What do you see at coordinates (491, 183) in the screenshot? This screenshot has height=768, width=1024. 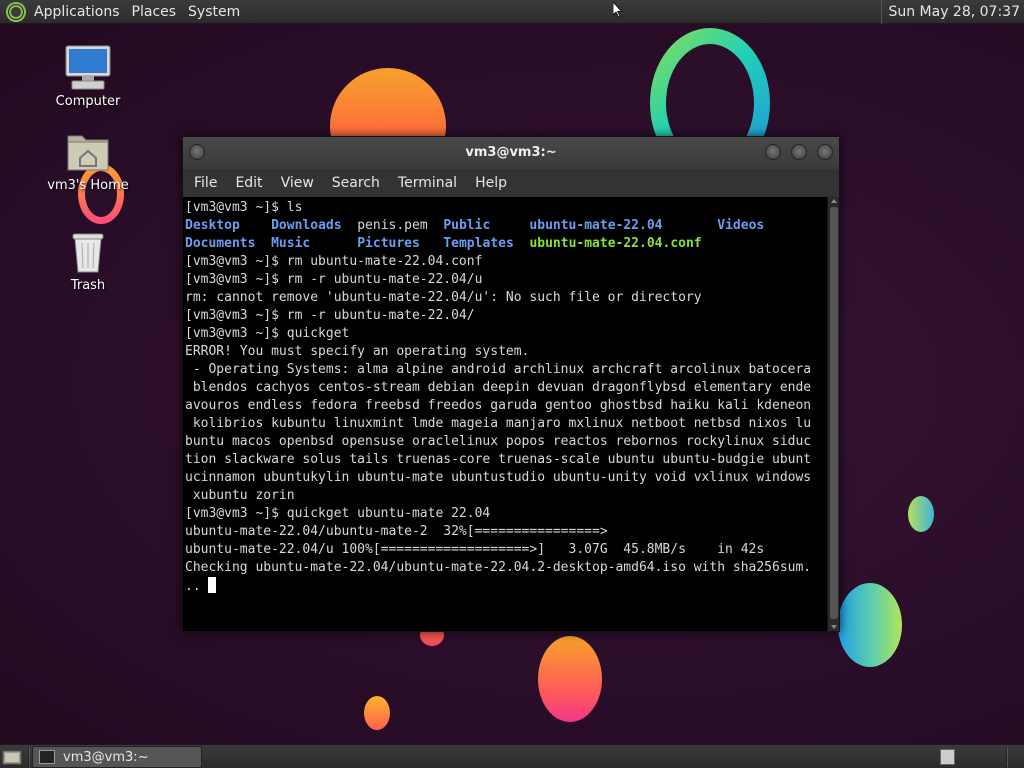 I see `menu-help: Help` at bounding box center [491, 183].